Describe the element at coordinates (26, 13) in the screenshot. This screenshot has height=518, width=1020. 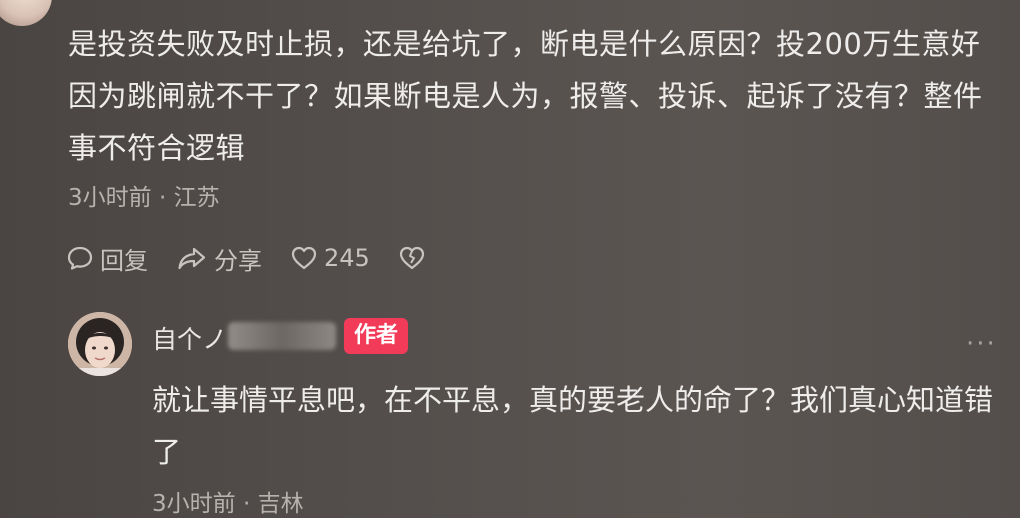
I see `commenter-avatar` at that location.